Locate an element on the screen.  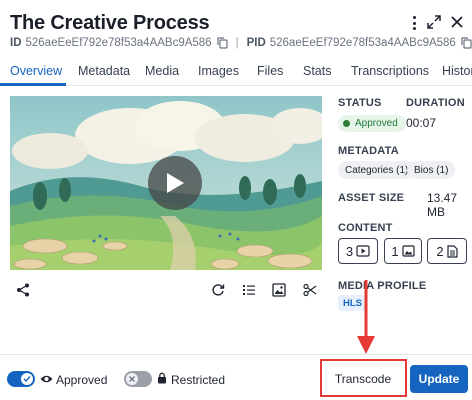
status-badge: Approved is located at coordinates (372, 123).